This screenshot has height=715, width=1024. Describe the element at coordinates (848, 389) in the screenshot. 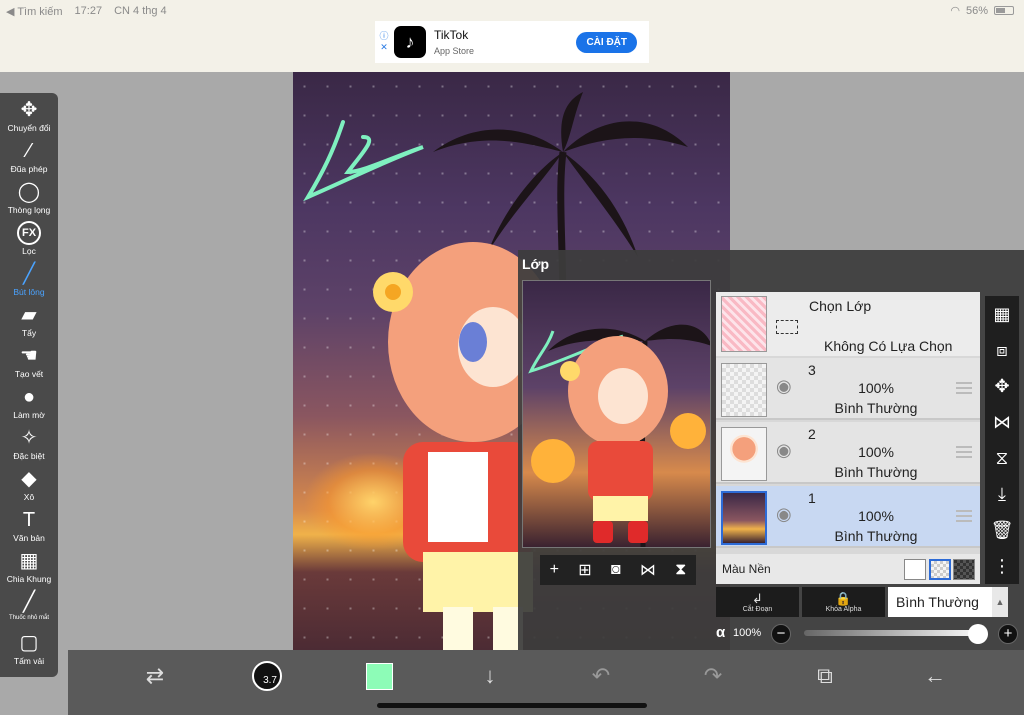

I see `layer-row-3: ◉ 3 100% Bình Thường` at that location.